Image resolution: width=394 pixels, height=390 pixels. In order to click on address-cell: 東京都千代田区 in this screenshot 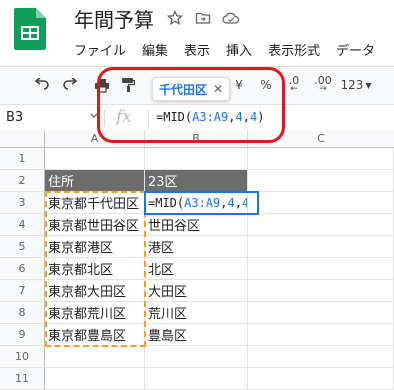, I will do `click(95, 203)`.